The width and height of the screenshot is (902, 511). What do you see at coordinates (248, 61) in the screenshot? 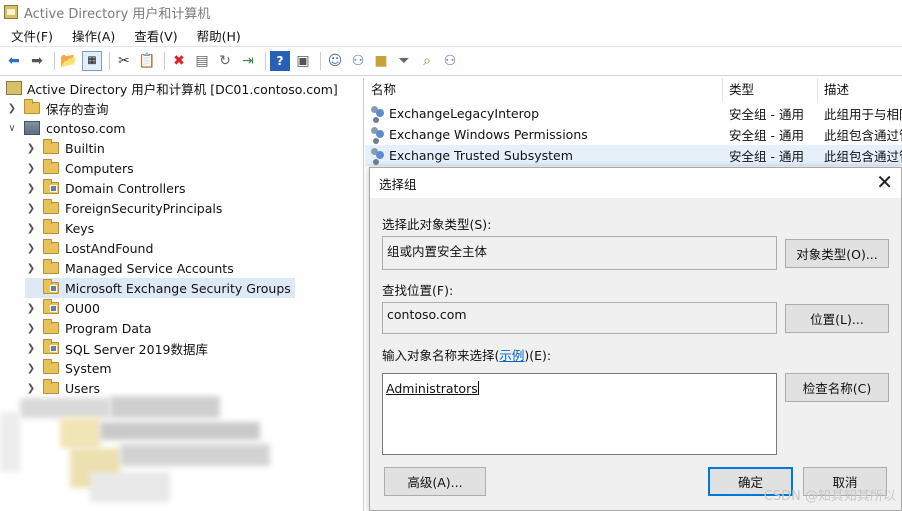
I see `export-icon: ⇥` at bounding box center [248, 61].